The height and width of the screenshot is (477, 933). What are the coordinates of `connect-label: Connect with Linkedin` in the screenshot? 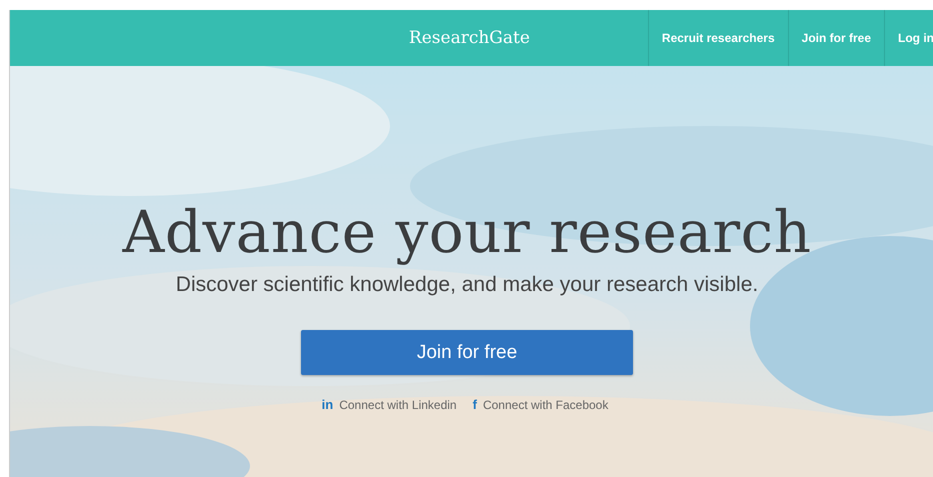 It's located at (398, 405).